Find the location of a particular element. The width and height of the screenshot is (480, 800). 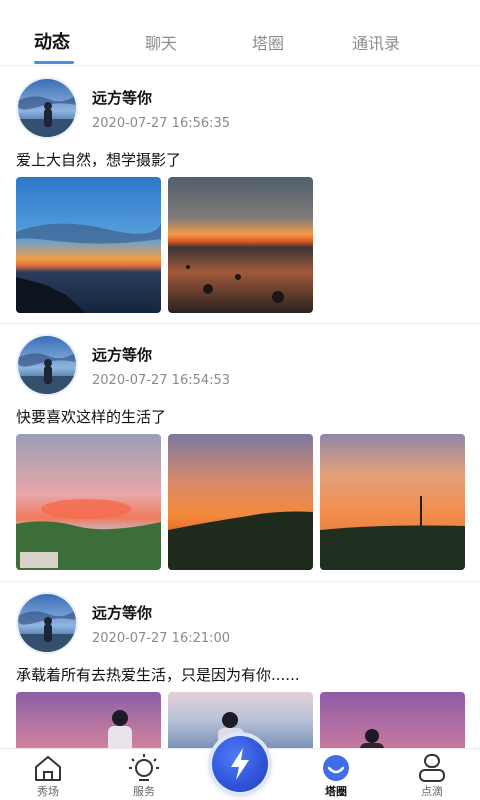

nav-service: 服务 is located at coordinates (144, 774).